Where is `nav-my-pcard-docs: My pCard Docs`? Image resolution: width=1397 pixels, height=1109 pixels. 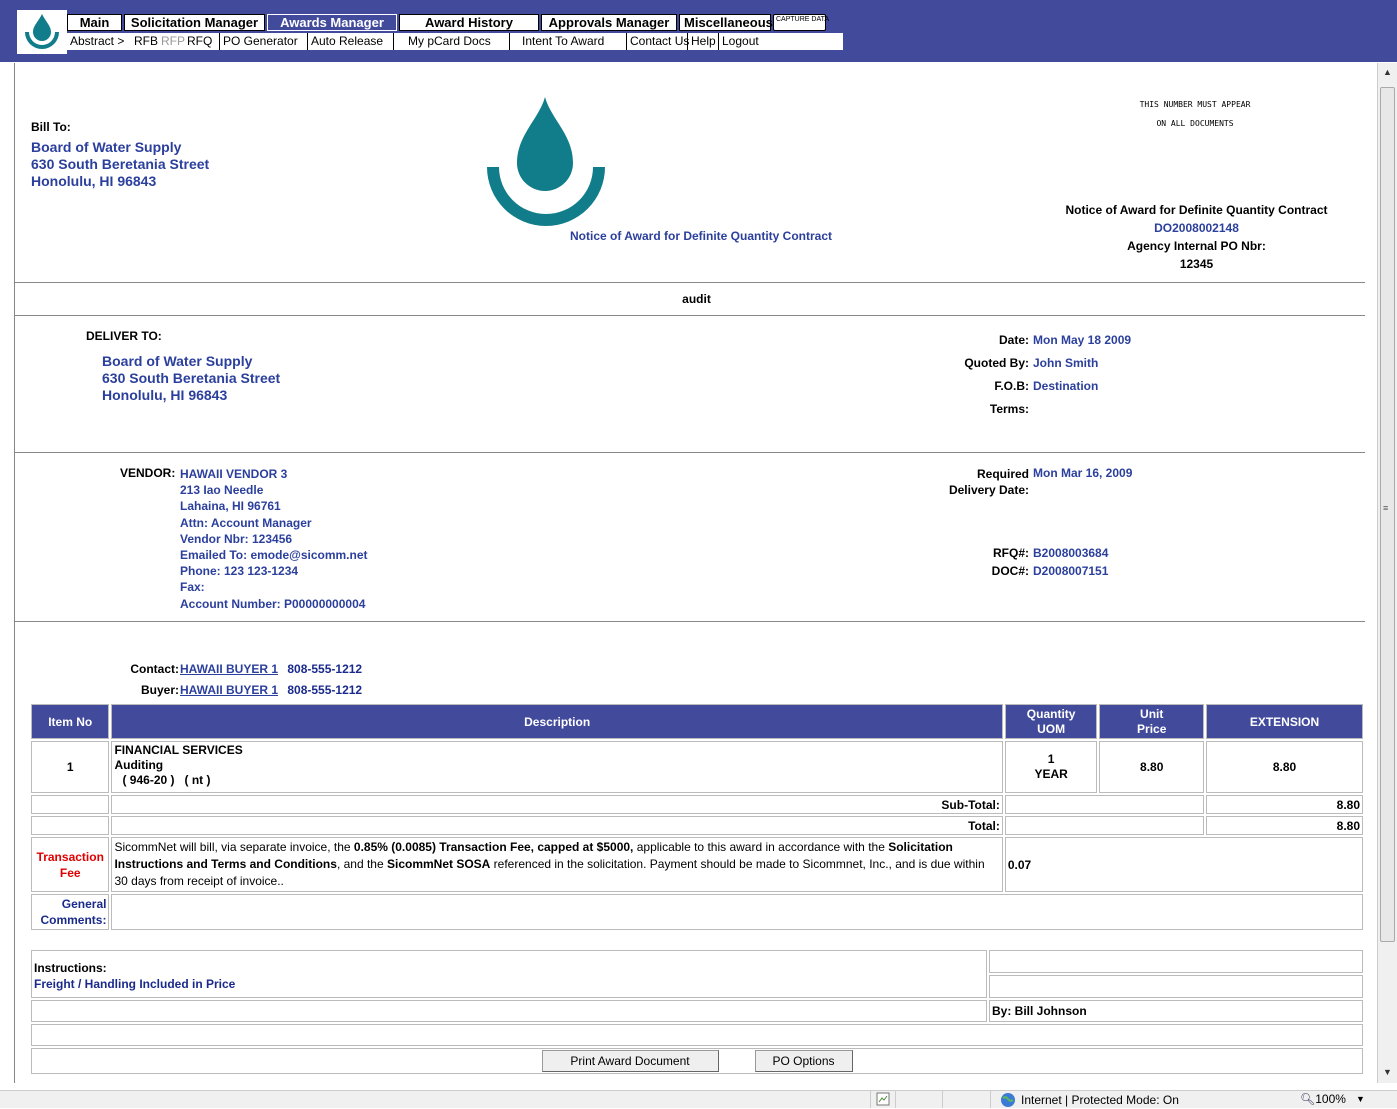
nav-my-pcard-docs: My pCard Docs is located at coordinates (452, 41).